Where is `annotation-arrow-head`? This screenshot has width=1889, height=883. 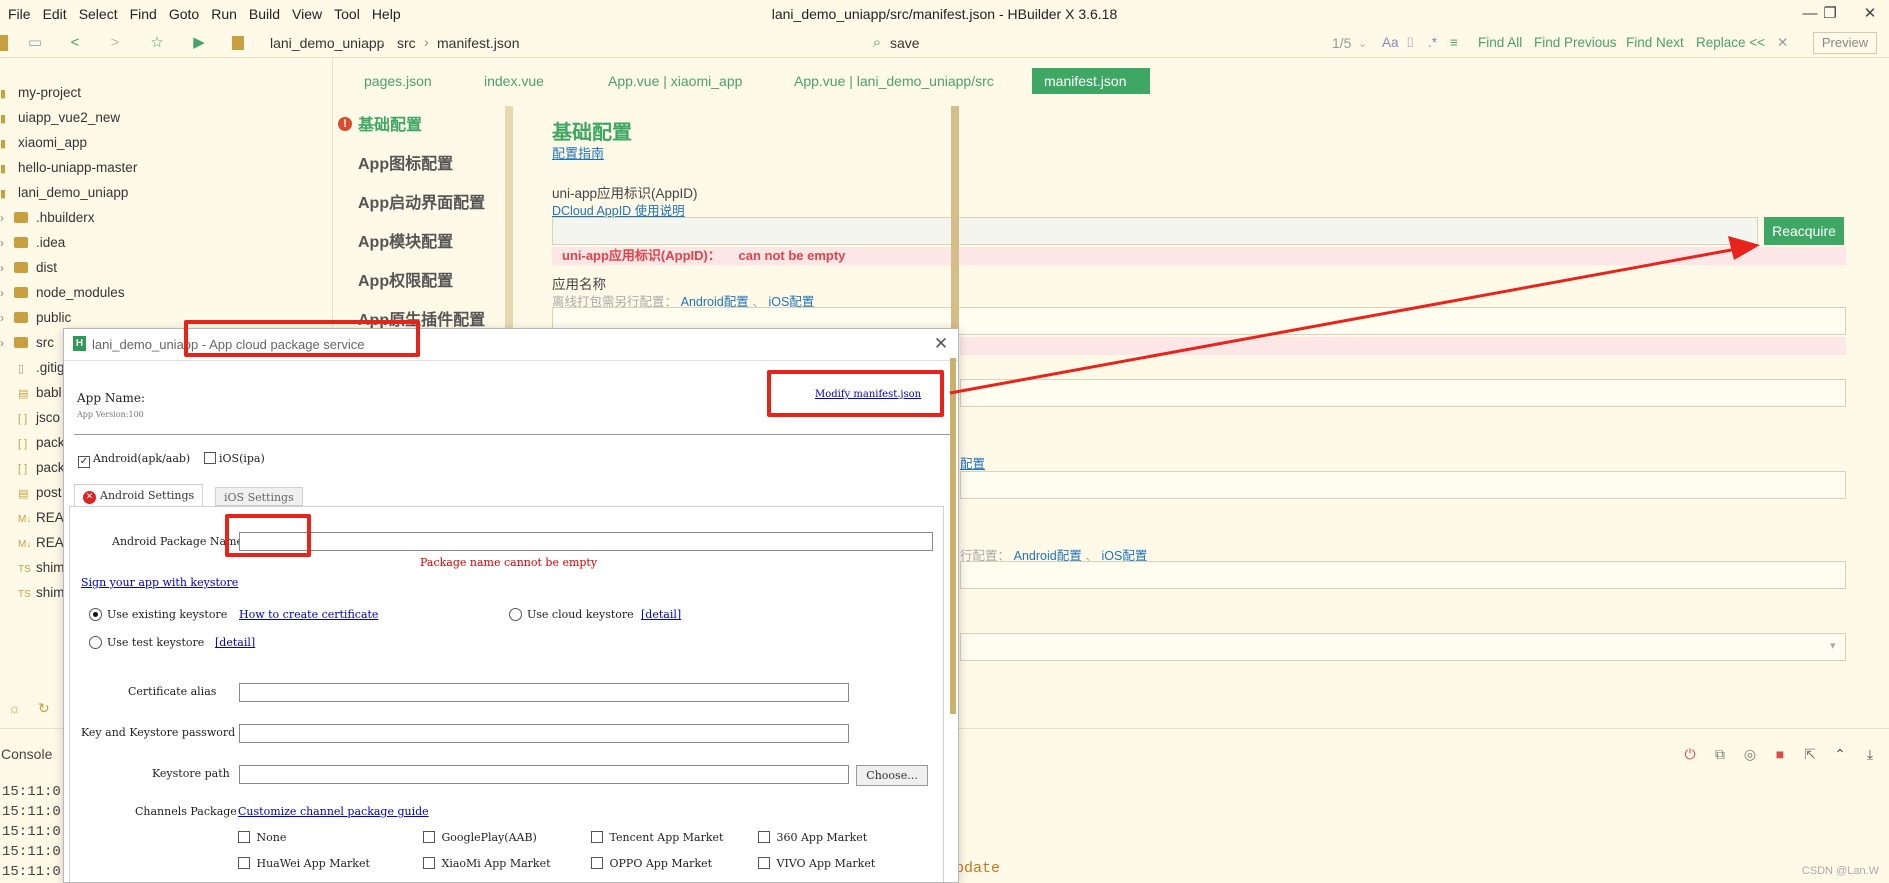 annotation-arrow-head is located at coordinates (1744, 248).